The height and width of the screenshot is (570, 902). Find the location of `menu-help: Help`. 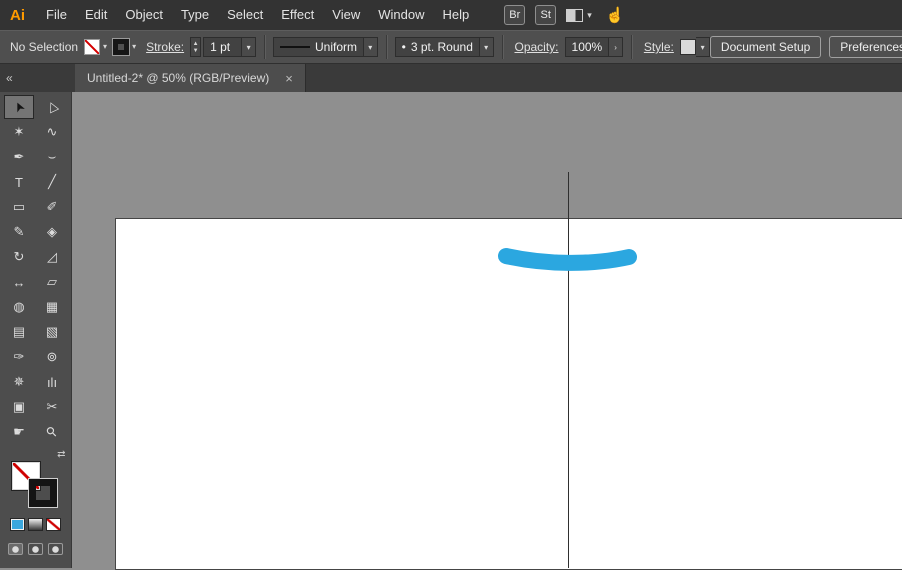

menu-help: Help is located at coordinates (455, 15).